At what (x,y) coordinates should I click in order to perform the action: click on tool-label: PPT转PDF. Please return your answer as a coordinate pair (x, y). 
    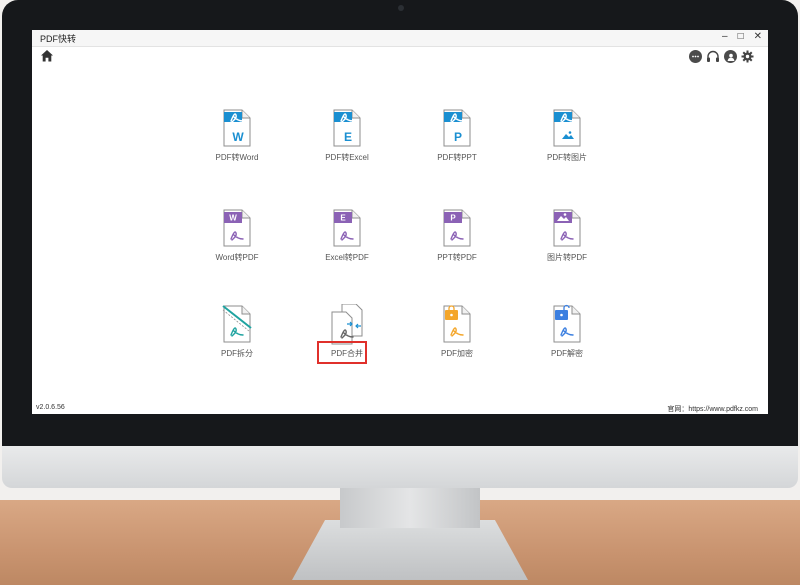
    Looking at the image, I should click on (457, 257).